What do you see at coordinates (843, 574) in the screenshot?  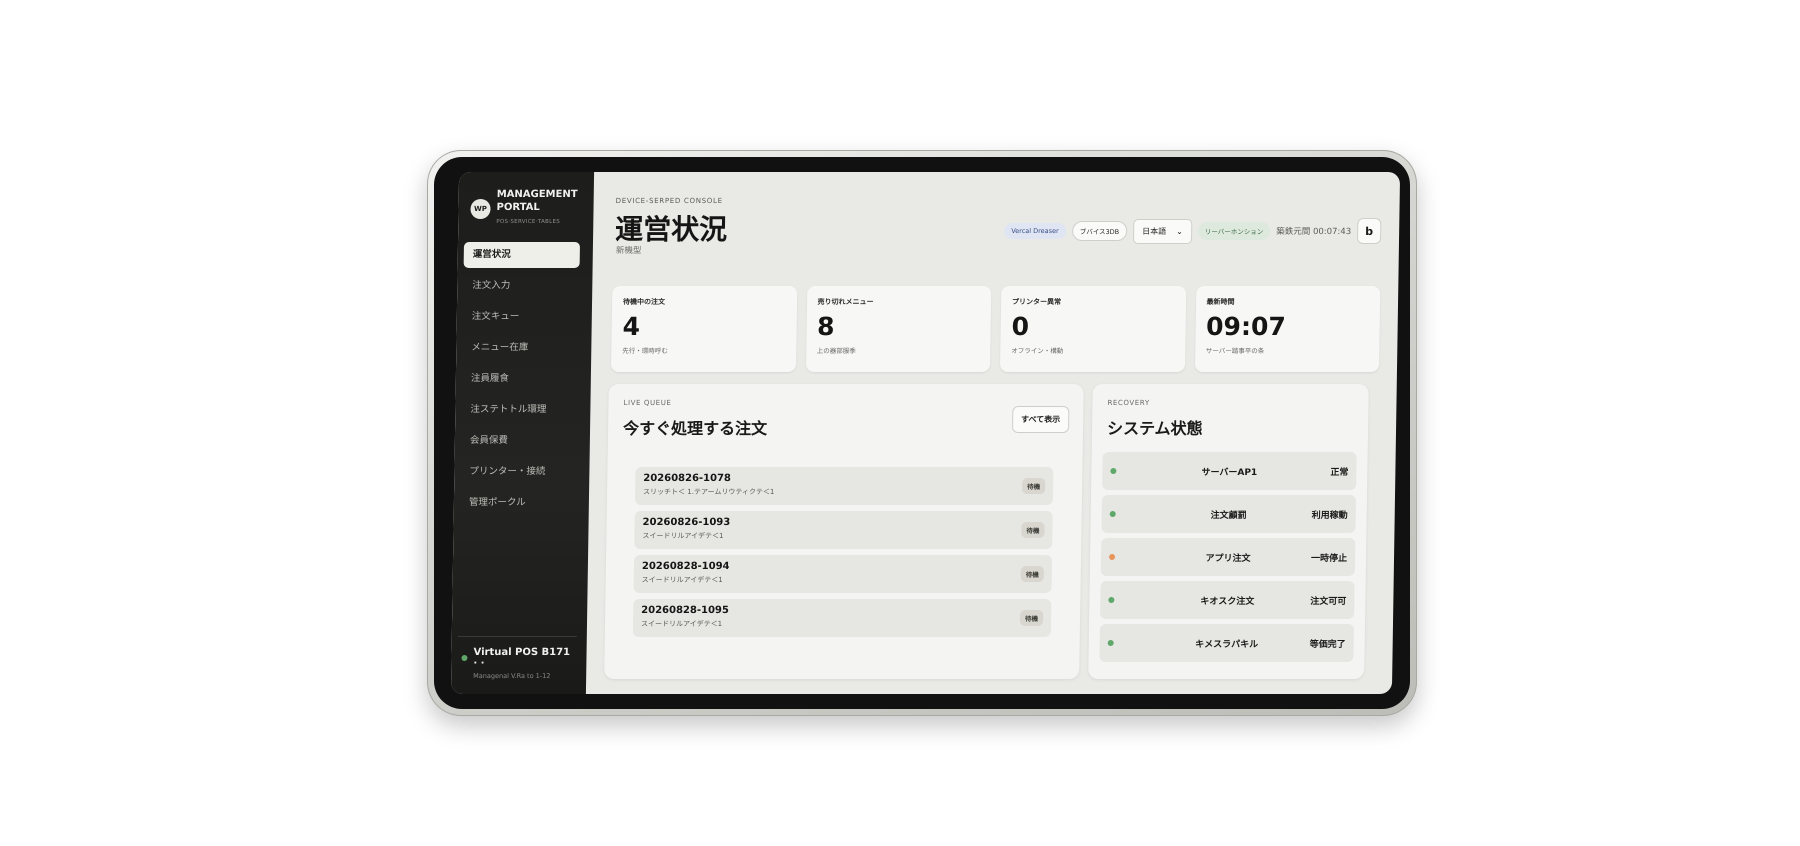 I see `order-row: 20260828-1094 スイードリルアイデテ＜1 待機` at bounding box center [843, 574].